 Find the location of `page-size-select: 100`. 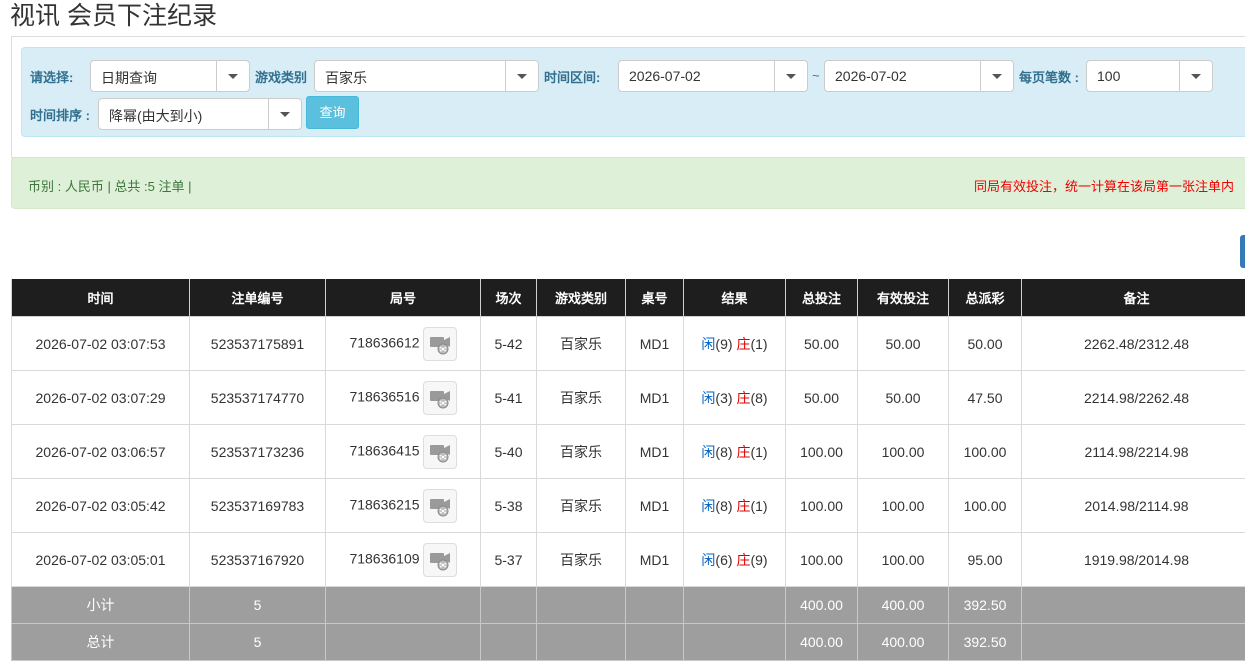

page-size-select: 100 is located at coordinates (1149, 76).